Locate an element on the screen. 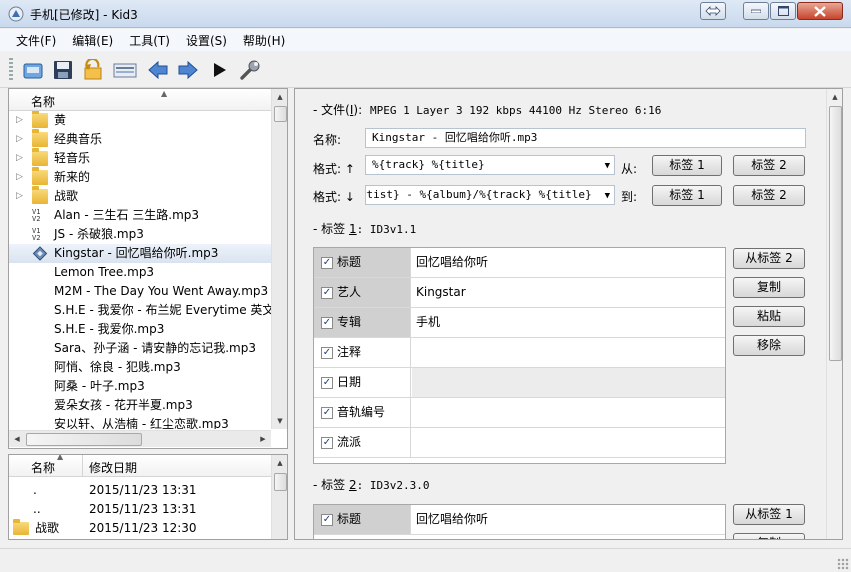  tag-field-row: ✓ 艺人 Kingstar is located at coordinates (519, 293).